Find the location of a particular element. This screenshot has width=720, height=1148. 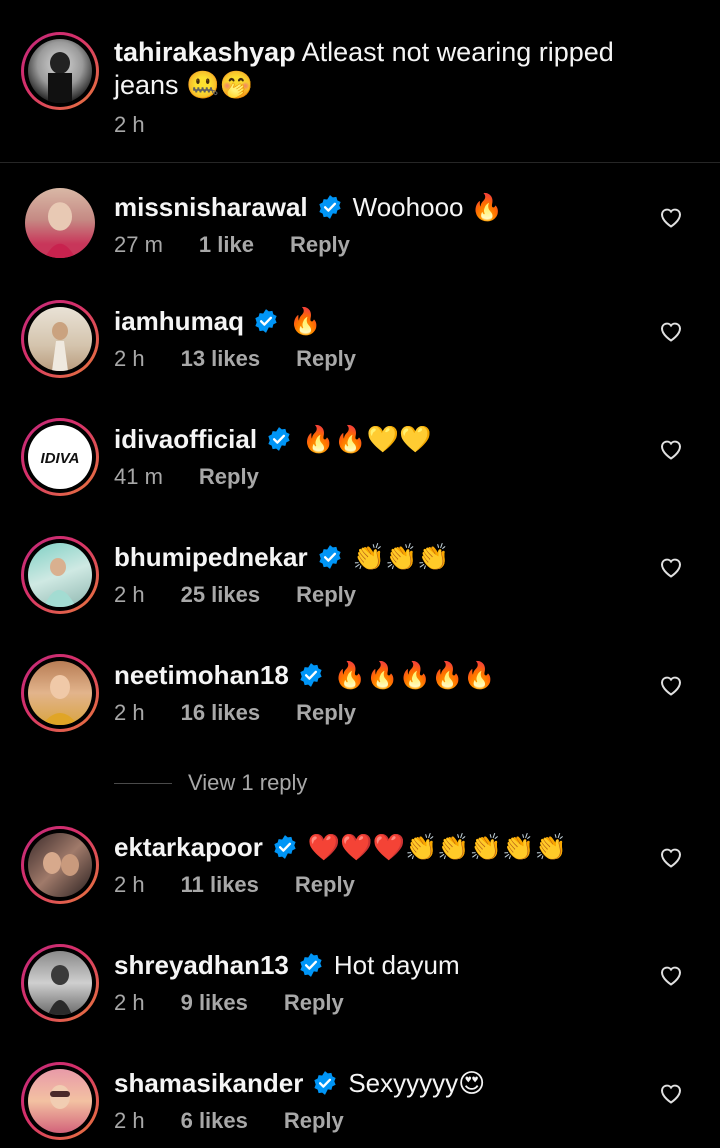

comment-likes: 13 likes is located at coordinates (221, 359).